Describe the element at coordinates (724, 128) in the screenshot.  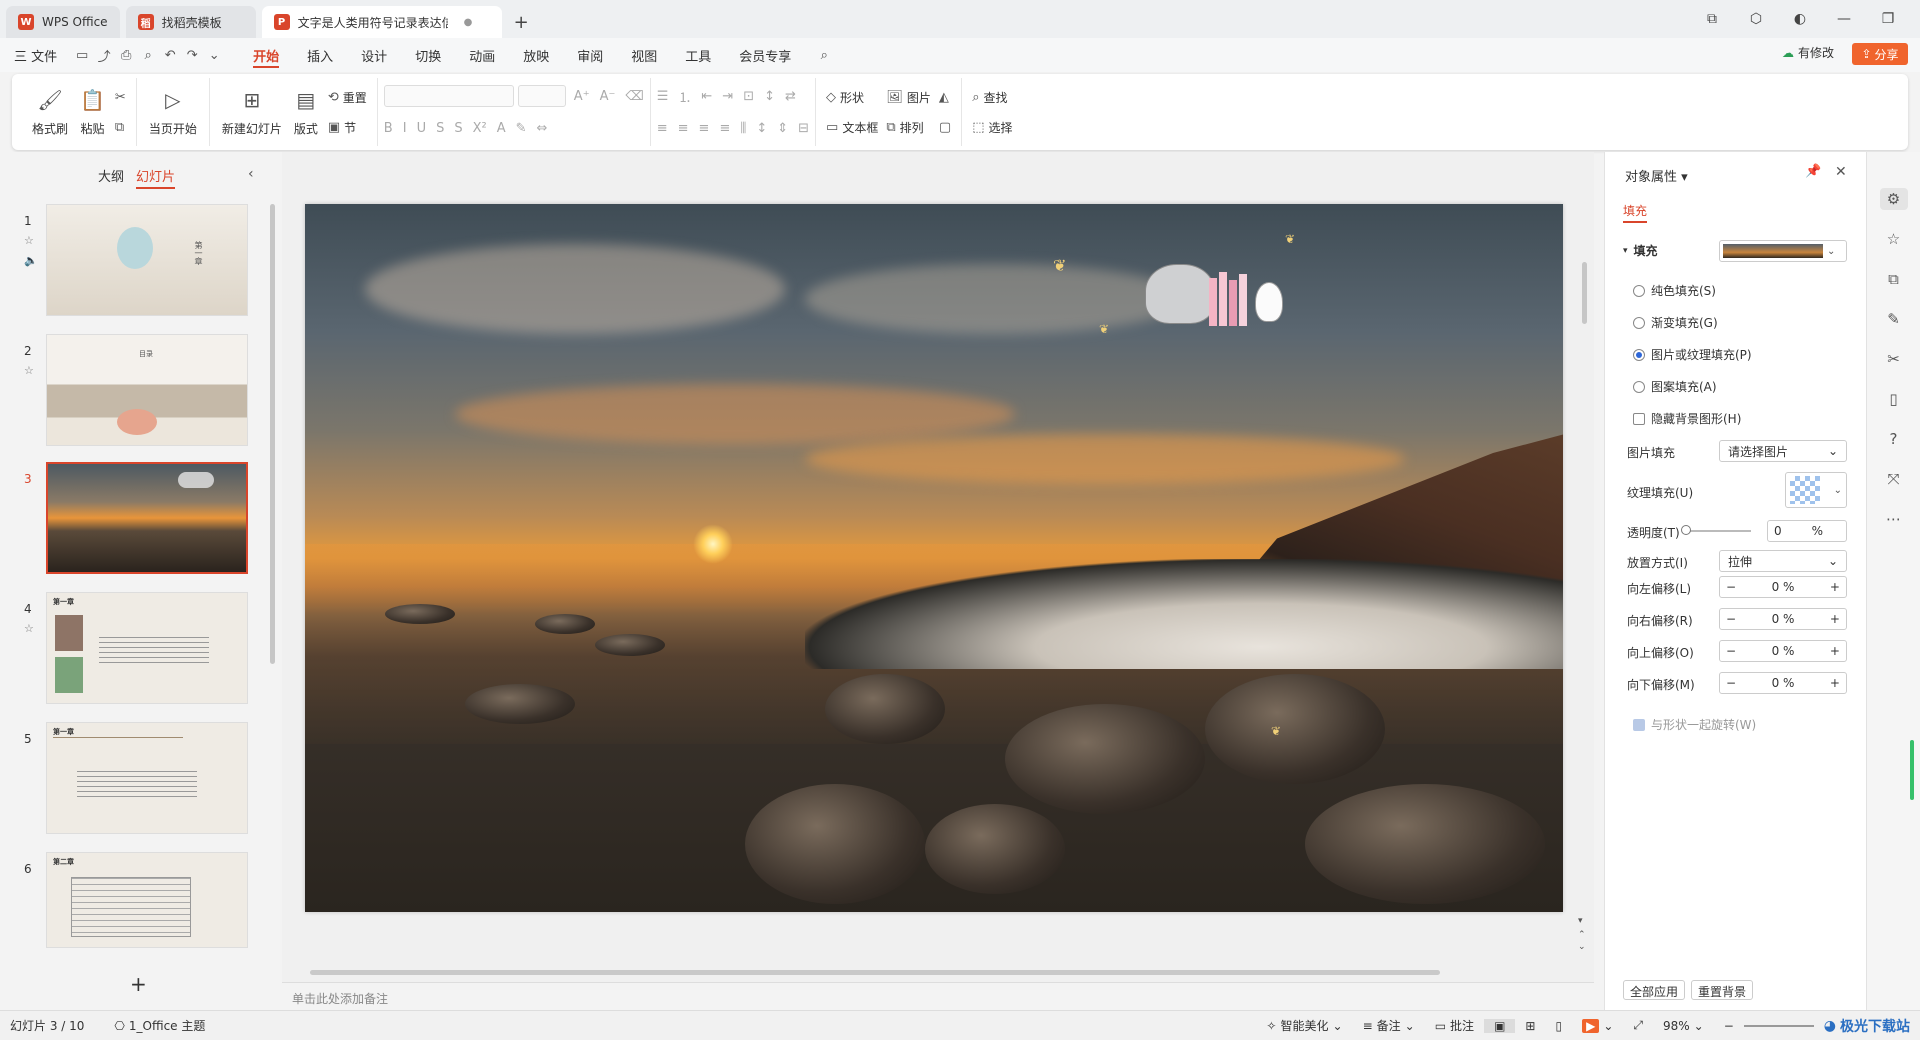
I see `justify-icon: ≡` at that location.